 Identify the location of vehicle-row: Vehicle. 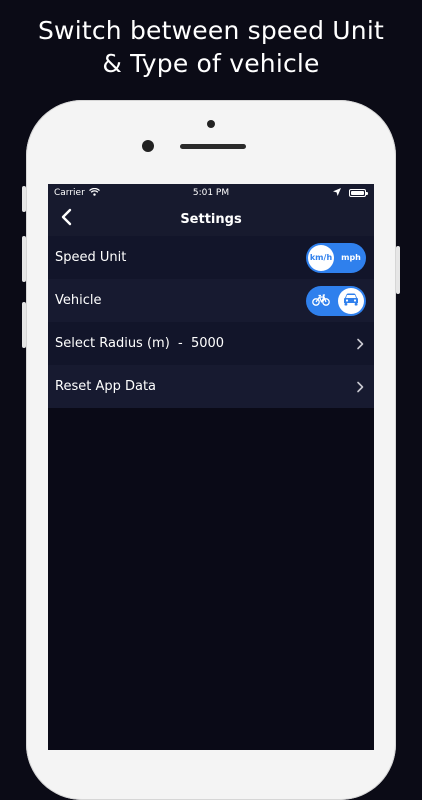
(211, 300).